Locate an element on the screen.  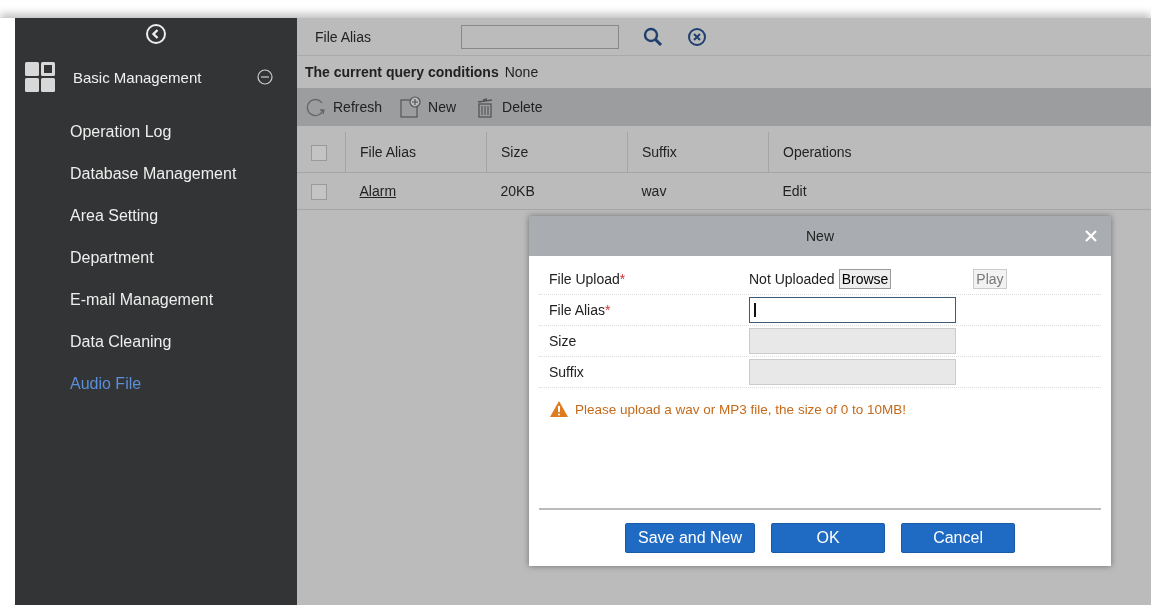
sidebar-item: Database Management is located at coordinates (156, 174).